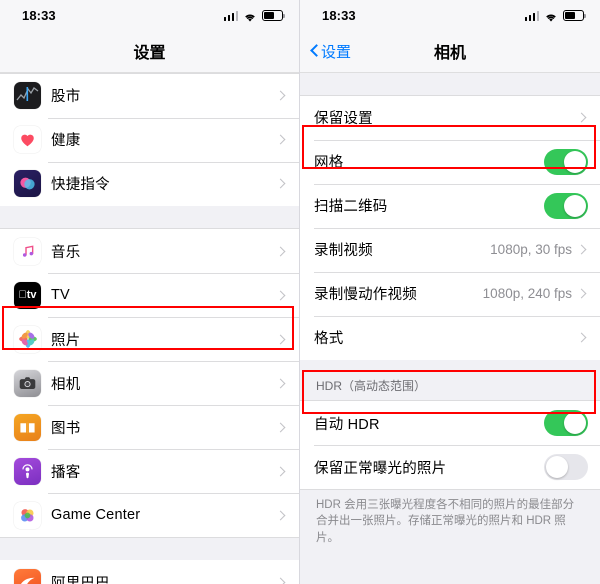 The height and width of the screenshot is (584, 600). What do you see at coordinates (329, 163) in the screenshot?
I see `row-label: 网格` at bounding box center [329, 163].